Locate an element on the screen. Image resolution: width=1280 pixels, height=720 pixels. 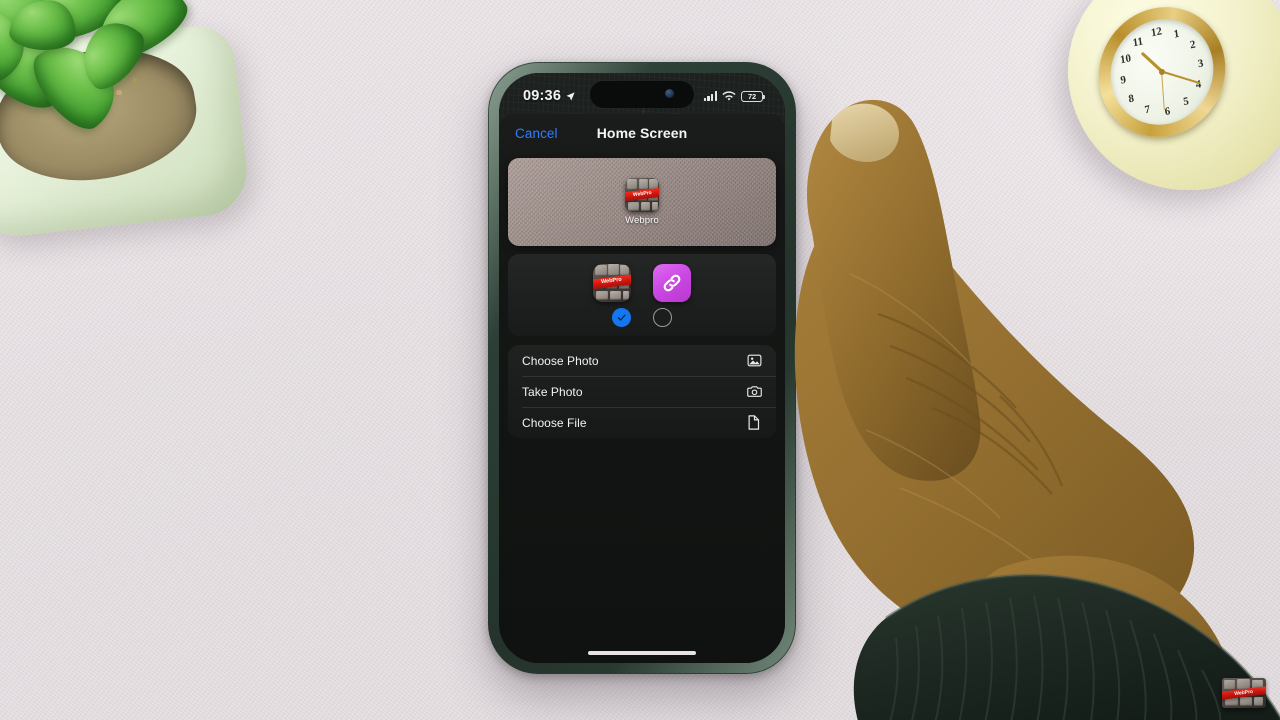
radio-selected is located at coordinates (621, 317).